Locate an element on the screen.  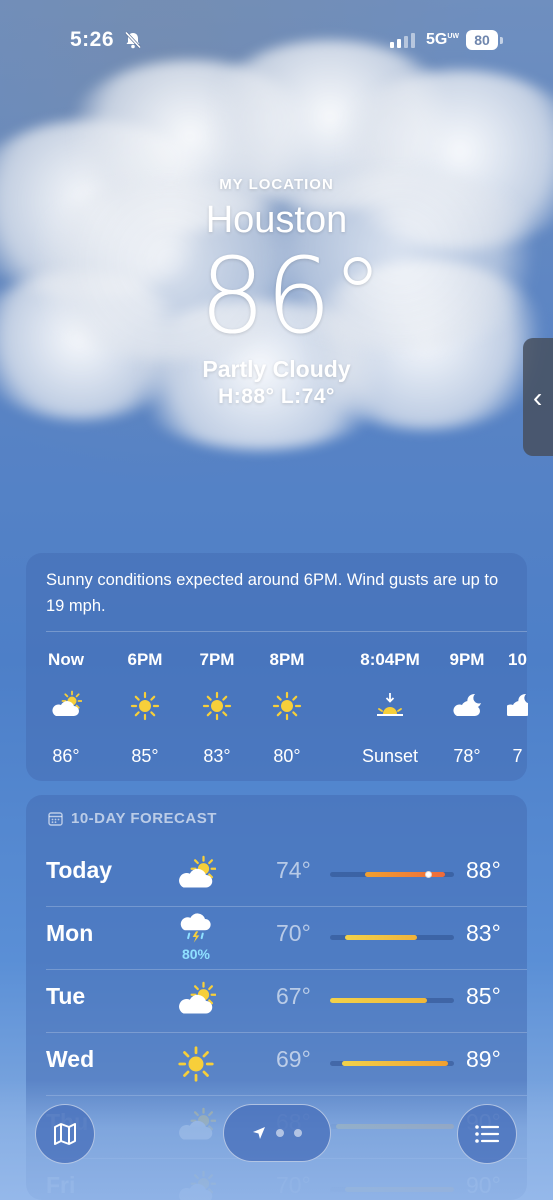
side-panel-handle: ‹ is located at coordinates (538, 397).